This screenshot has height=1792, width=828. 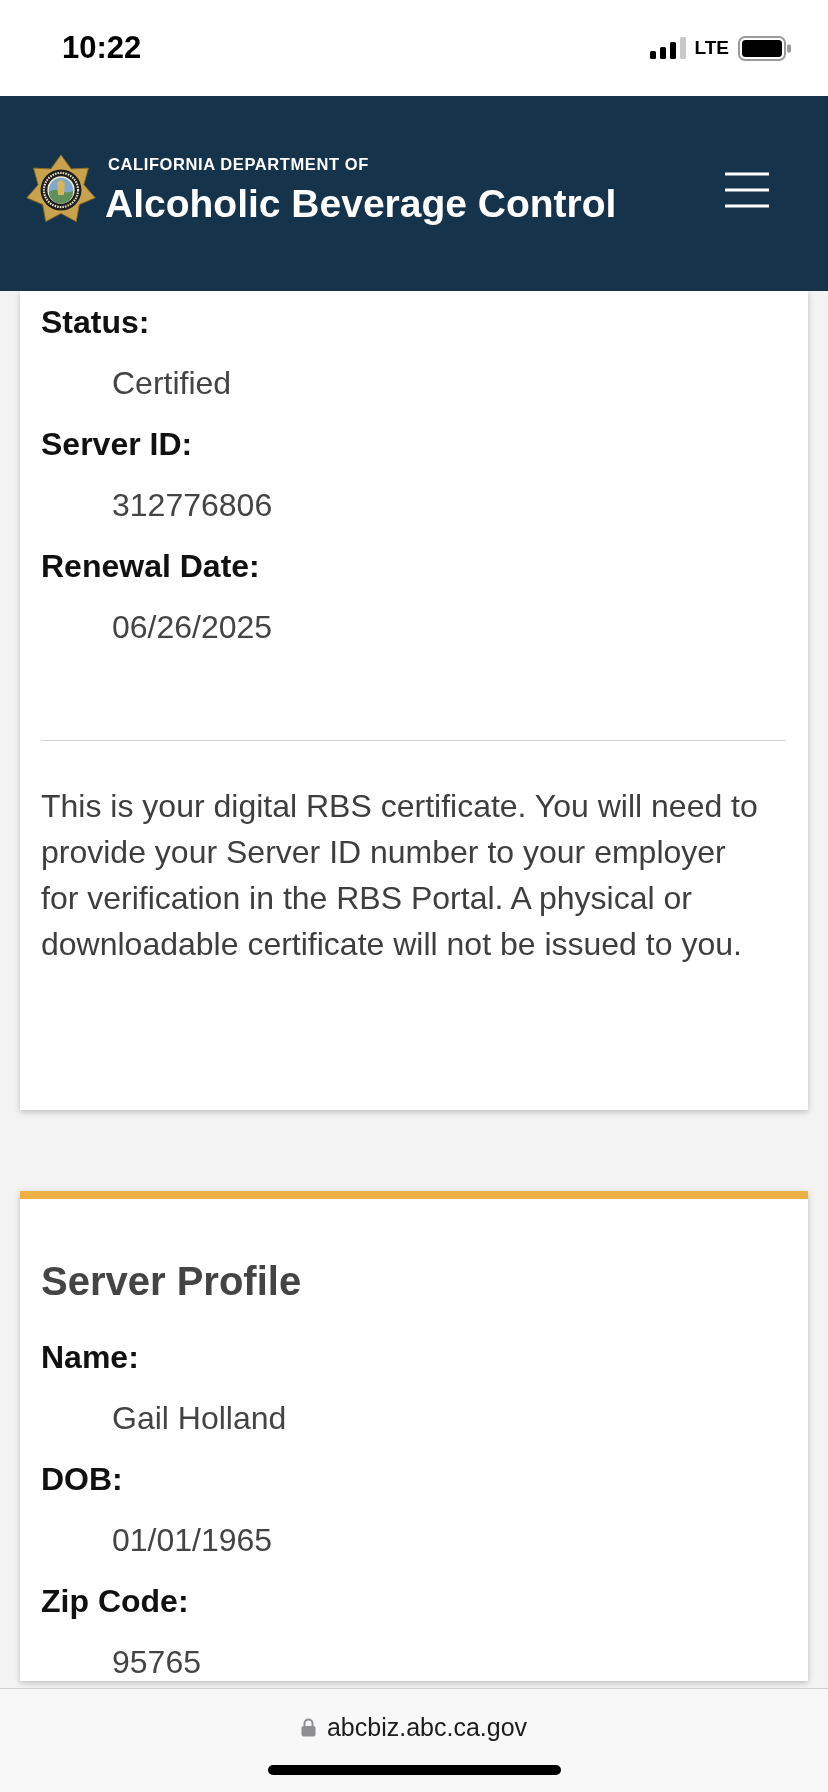 What do you see at coordinates (308, 1727) in the screenshot?
I see `lock-icon` at bounding box center [308, 1727].